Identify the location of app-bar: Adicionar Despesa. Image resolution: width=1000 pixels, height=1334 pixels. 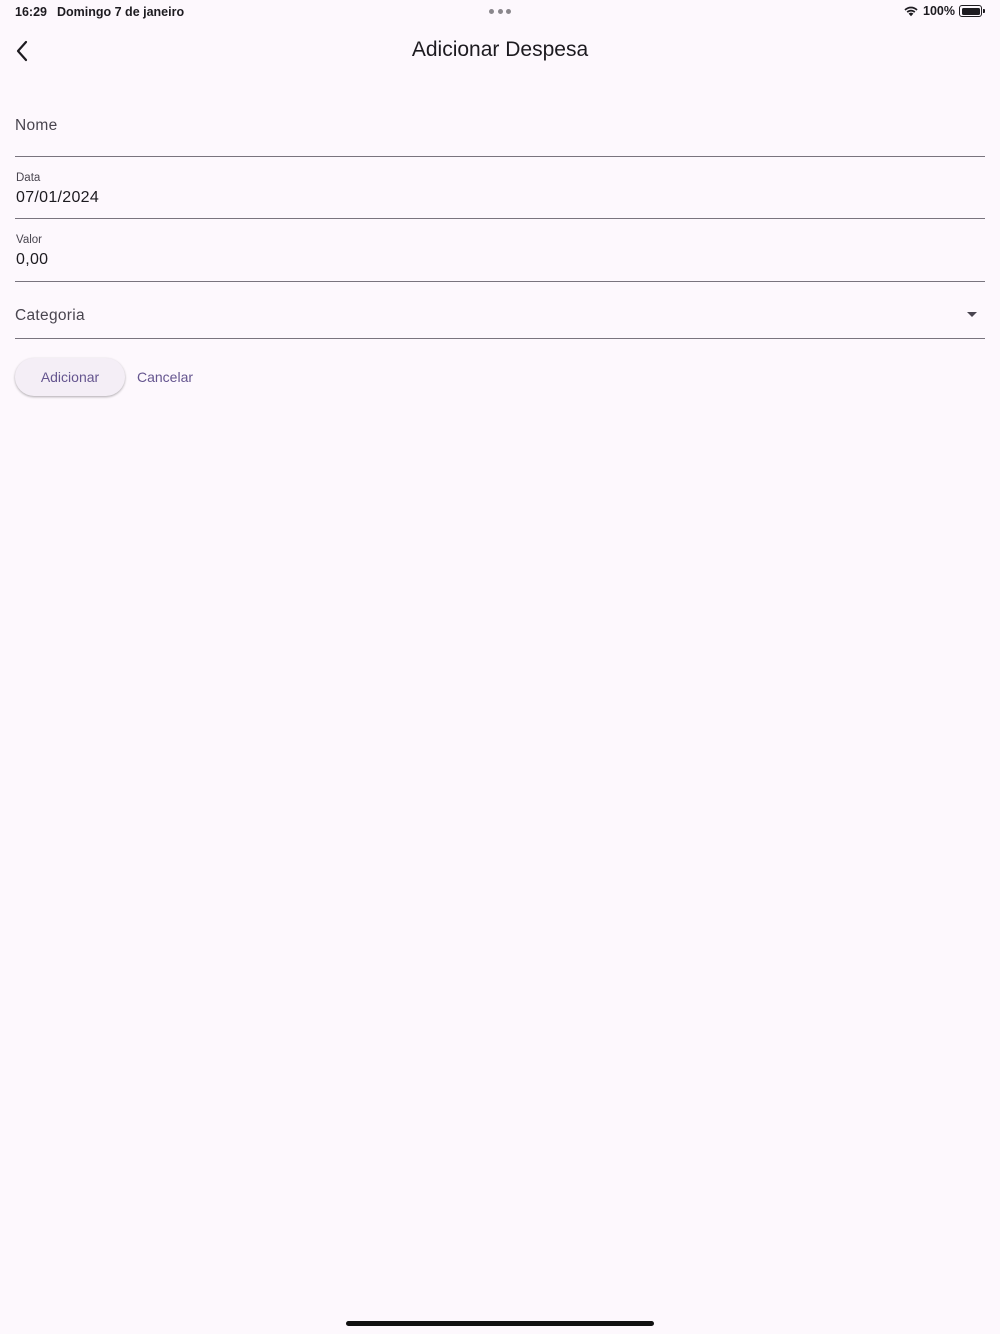
(500, 52).